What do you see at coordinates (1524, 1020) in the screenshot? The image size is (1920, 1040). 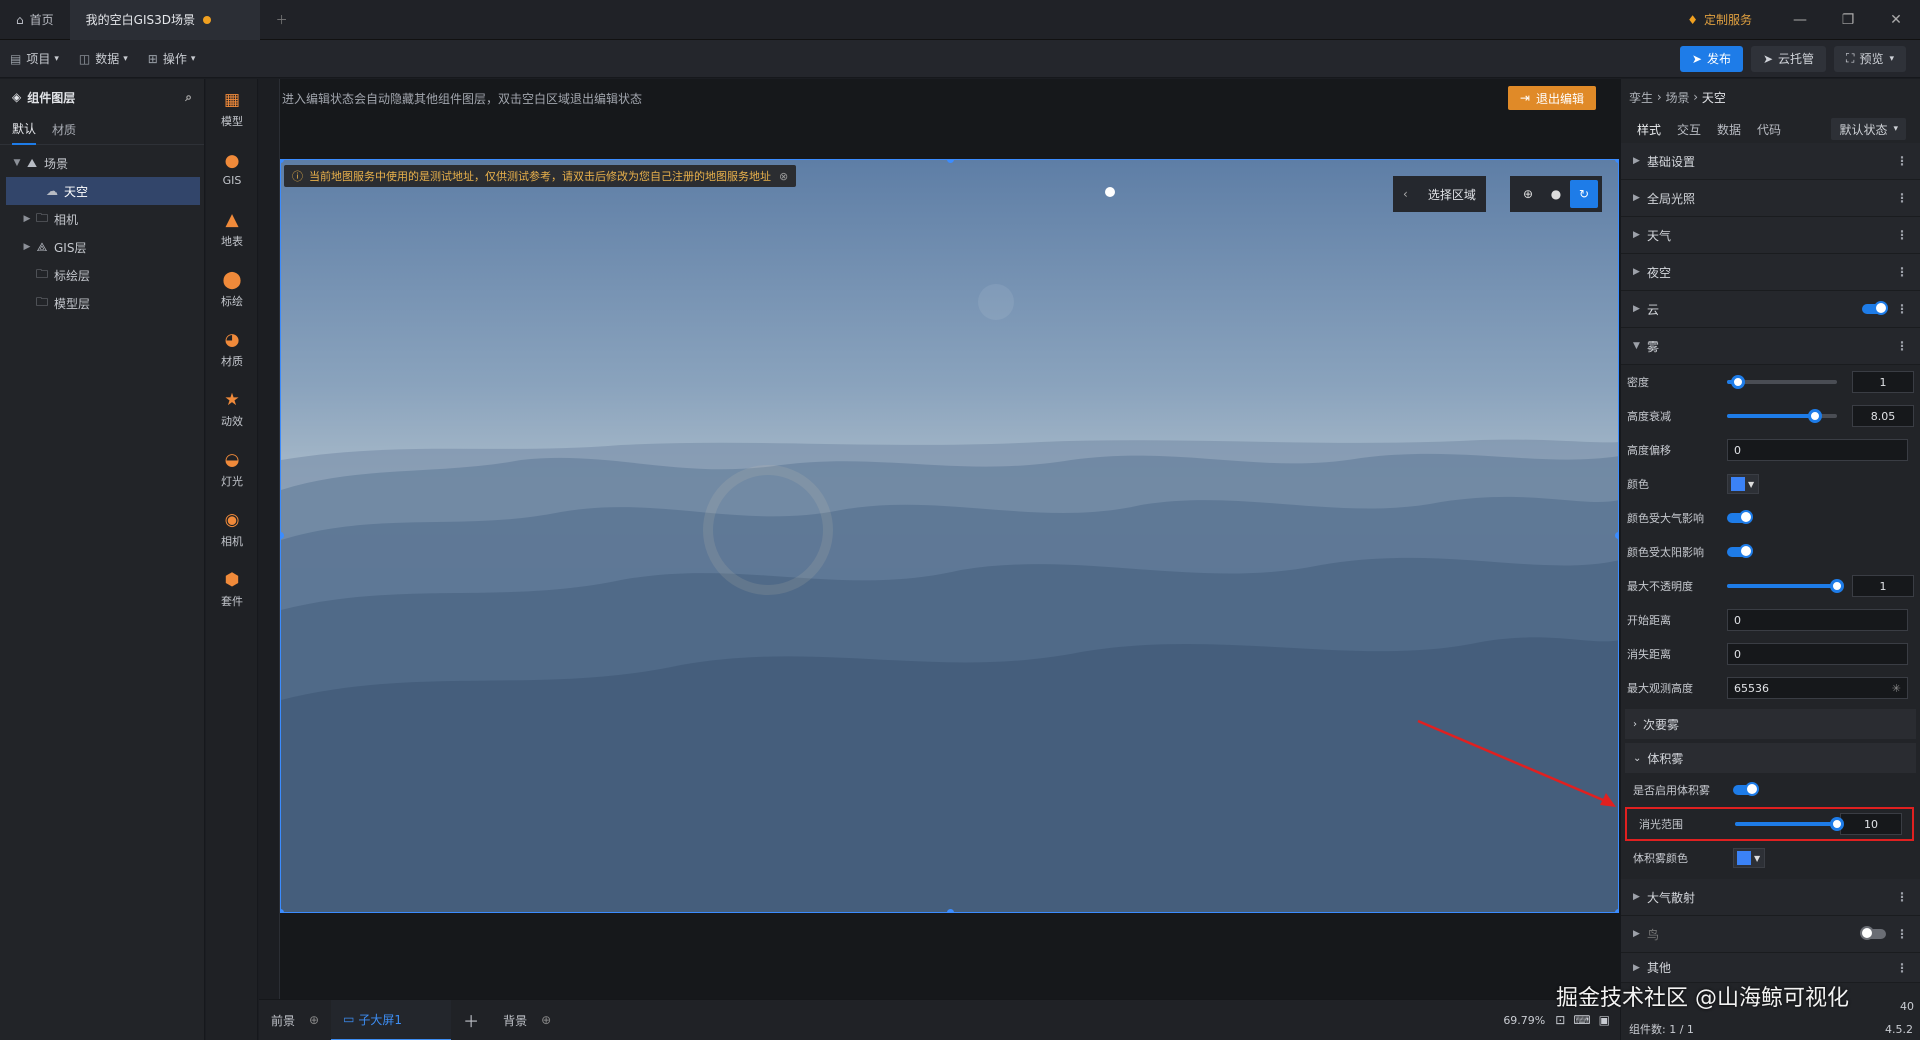 I see `zoom-level: 69.79%` at bounding box center [1524, 1020].